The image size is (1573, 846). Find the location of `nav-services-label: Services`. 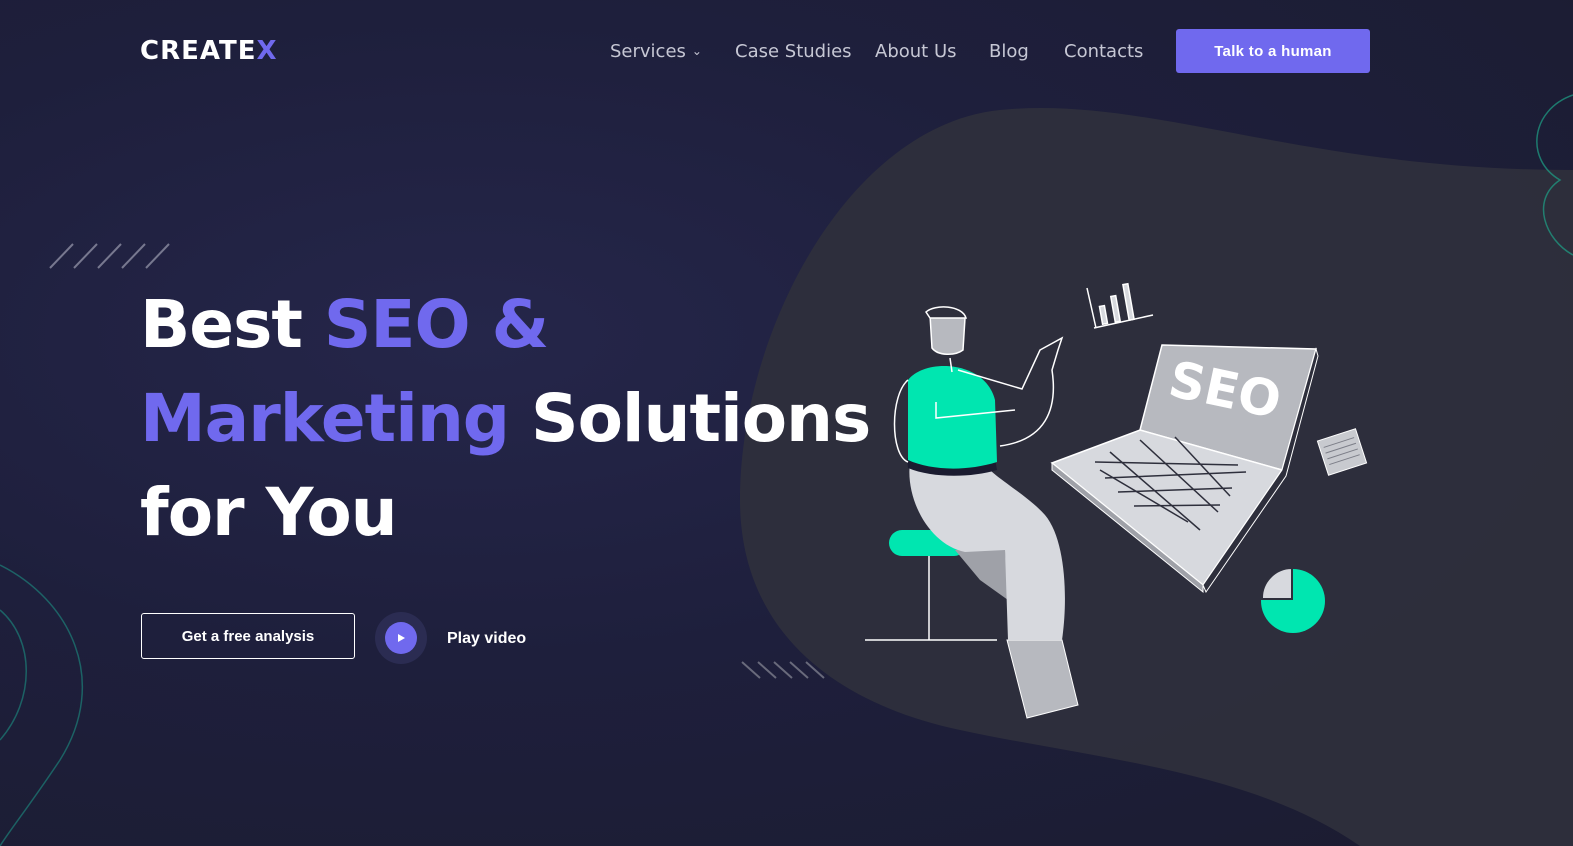

nav-services-label: Services is located at coordinates (648, 51).